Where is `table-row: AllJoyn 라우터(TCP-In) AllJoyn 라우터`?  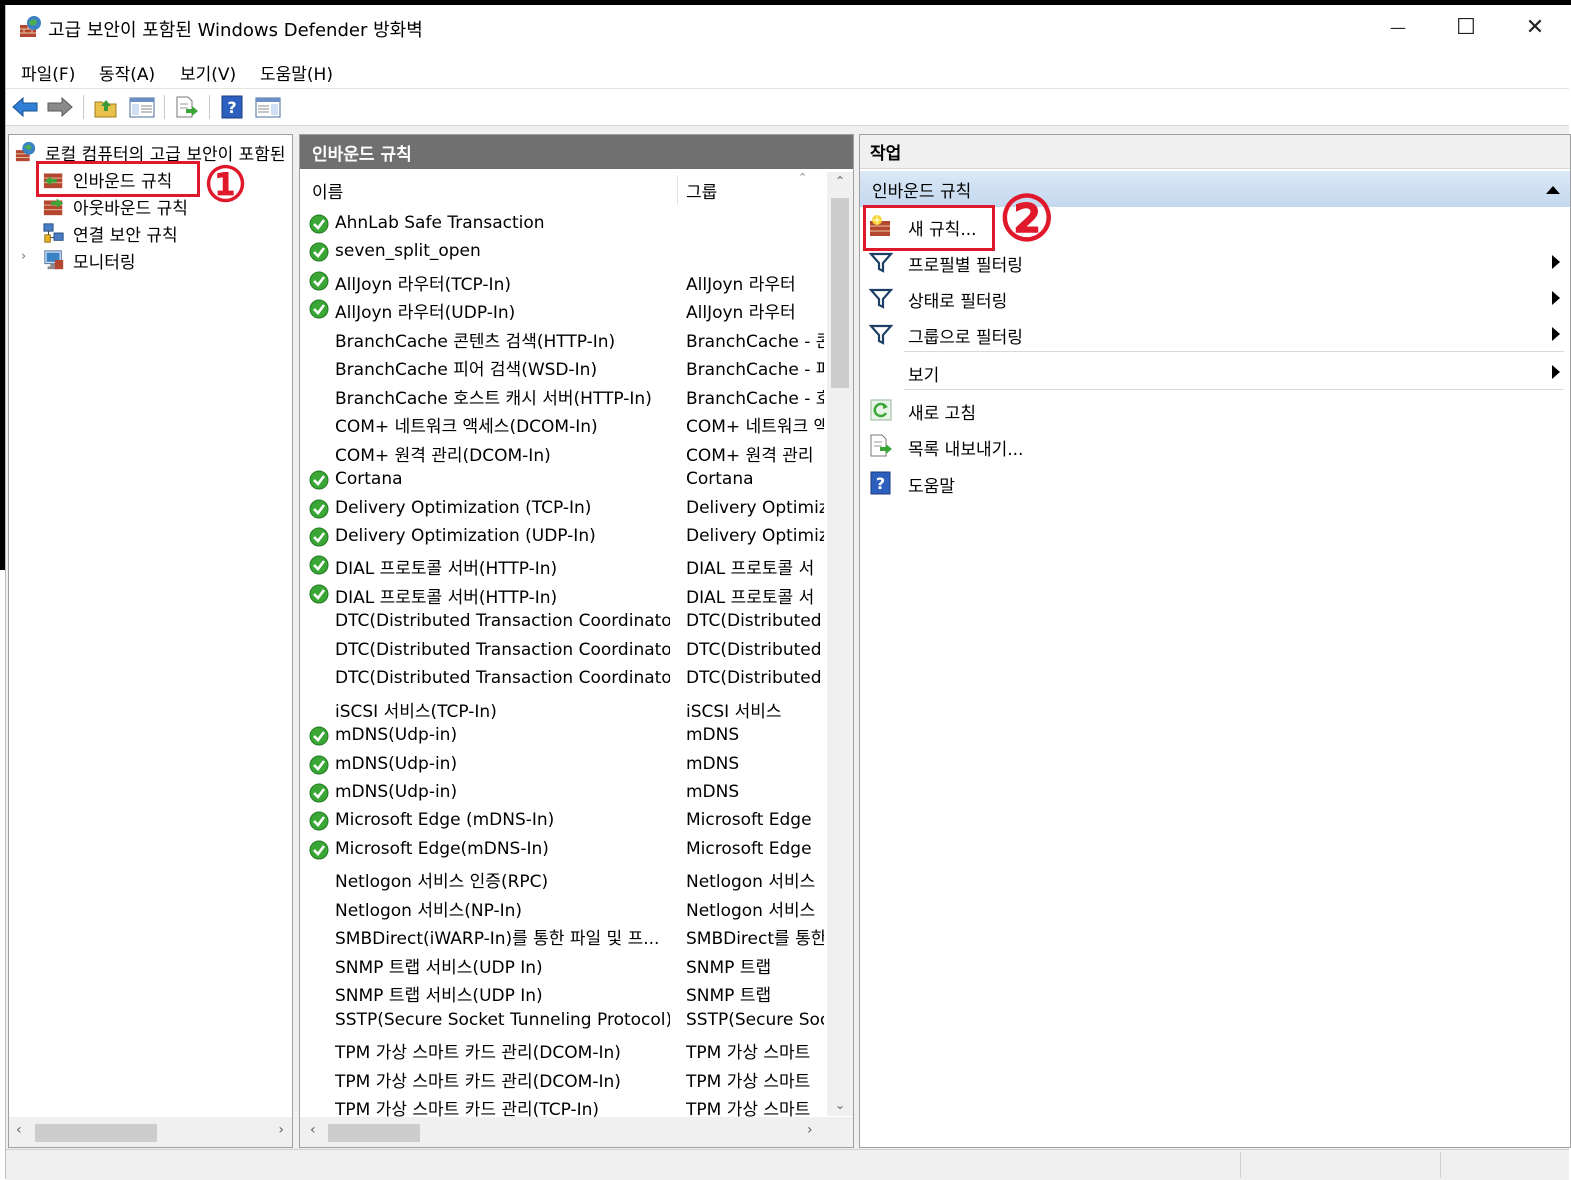 table-row: AllJoyn 라우터(TCP-In) AllJoyn 라우터 is located at coordinates (561, 281).